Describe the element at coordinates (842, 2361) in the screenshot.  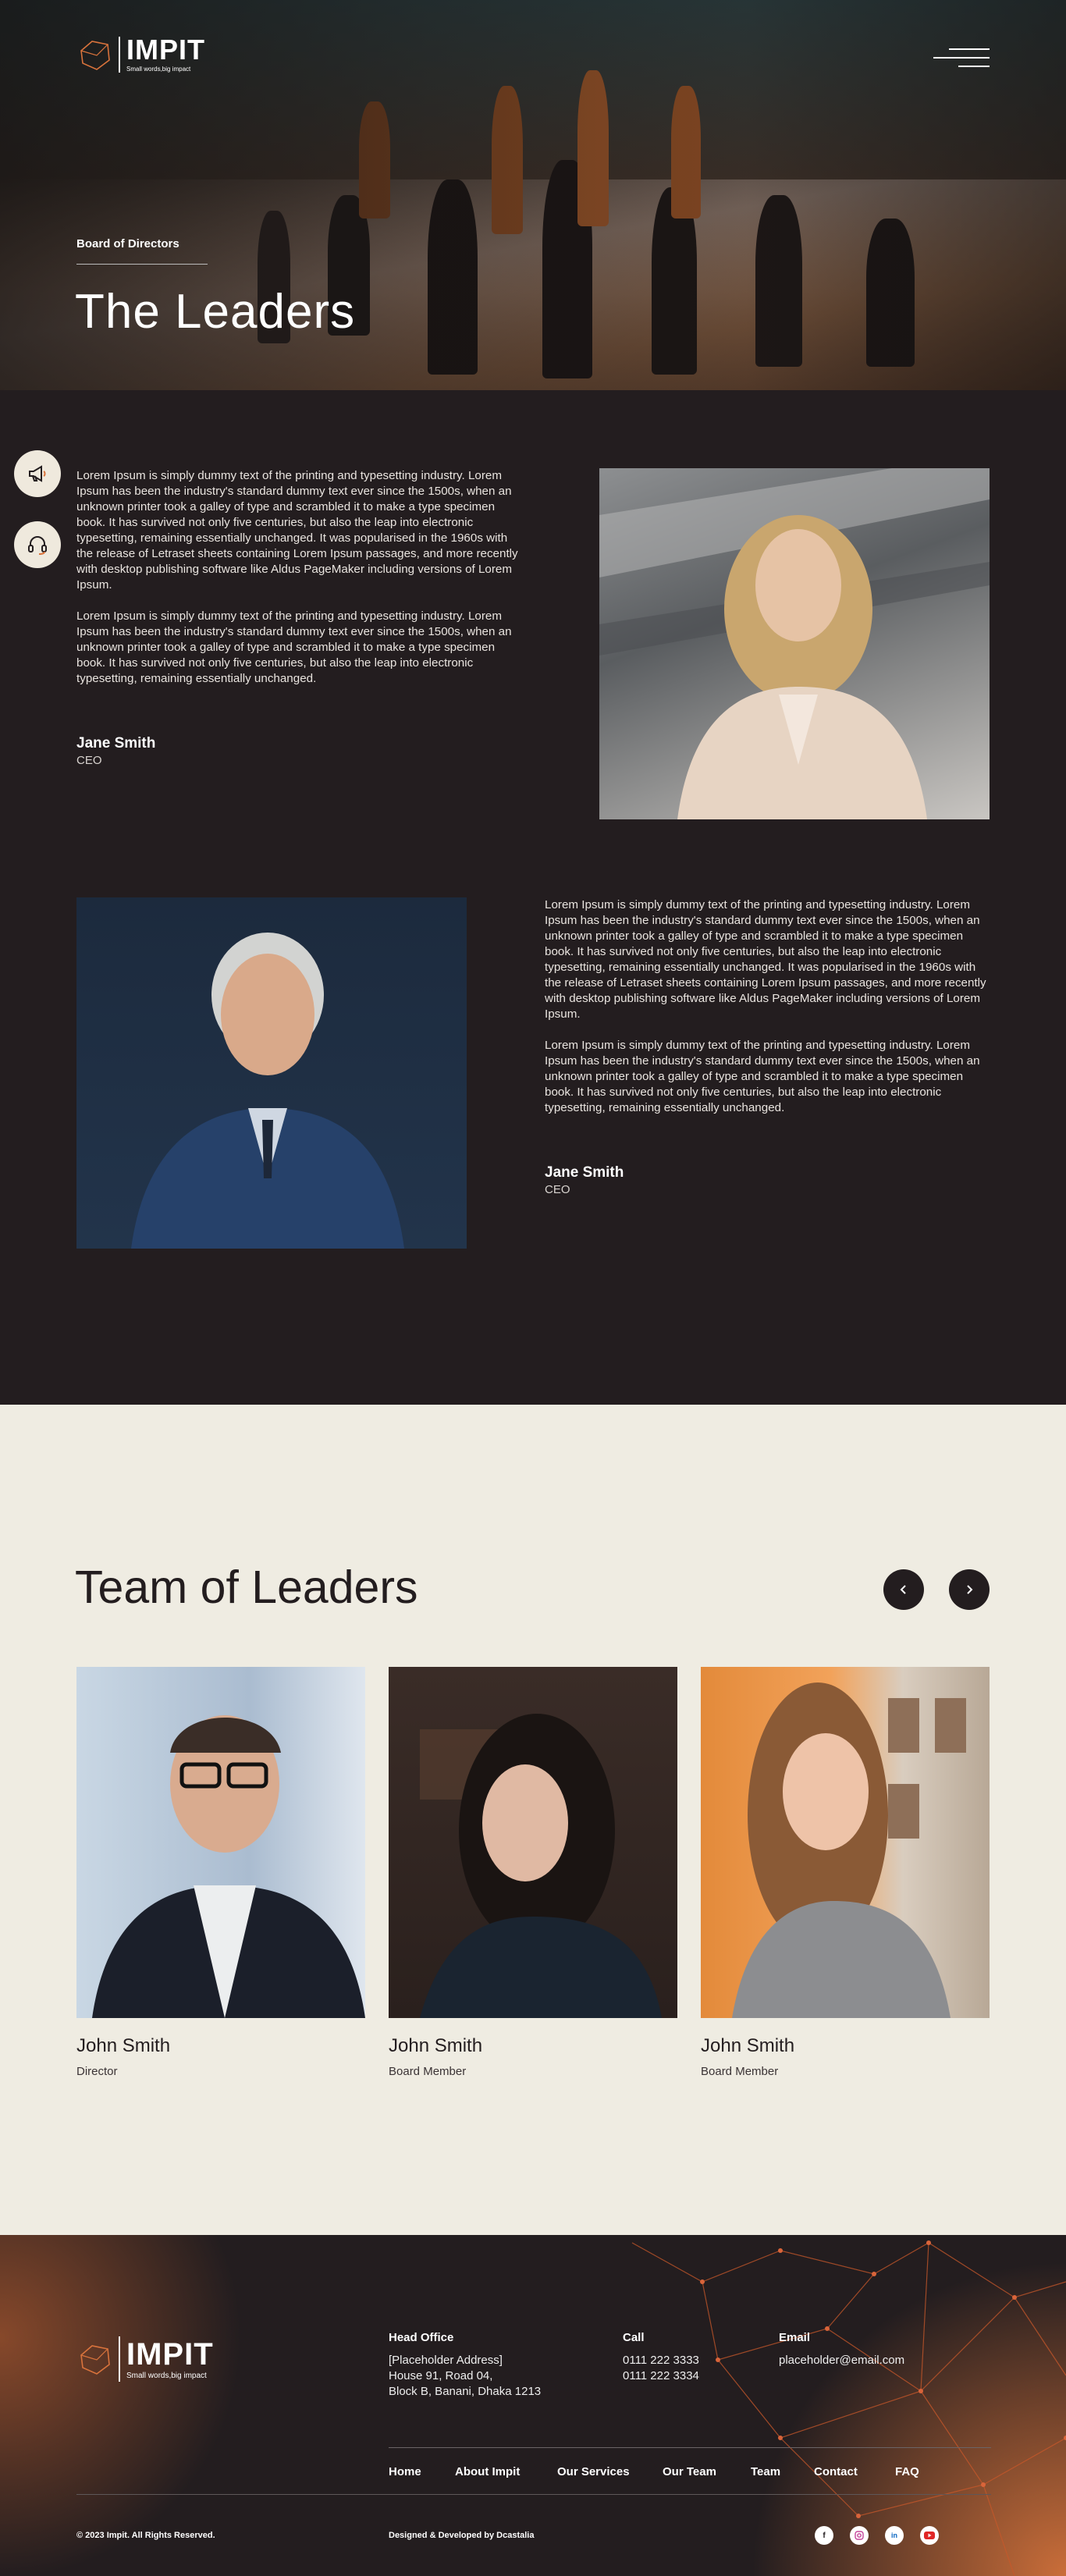
I see `email-link: placeholder@email.com` at that location.